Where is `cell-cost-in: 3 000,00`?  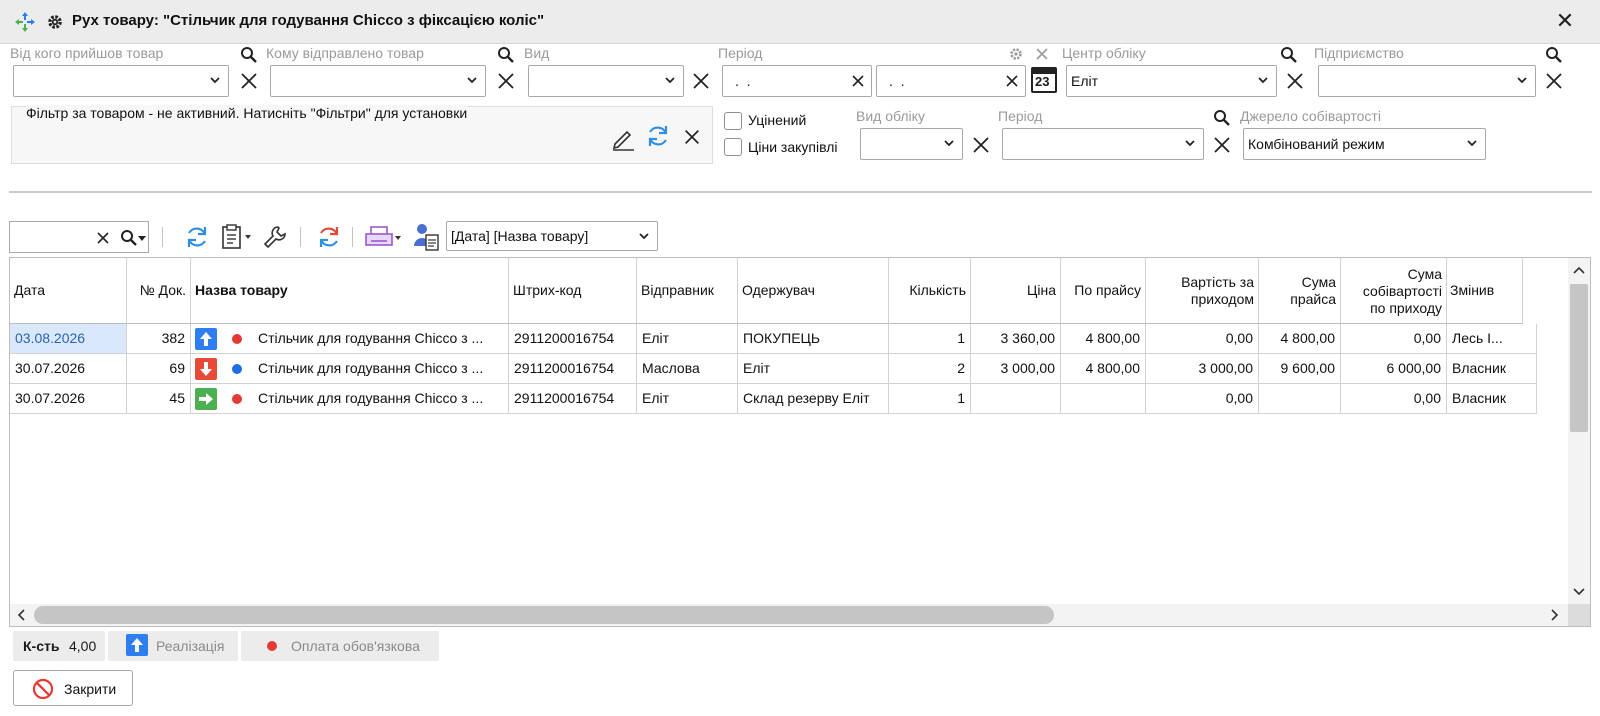 cell-cost-in: 3 000,00 is located at coordinates (1202, 369).